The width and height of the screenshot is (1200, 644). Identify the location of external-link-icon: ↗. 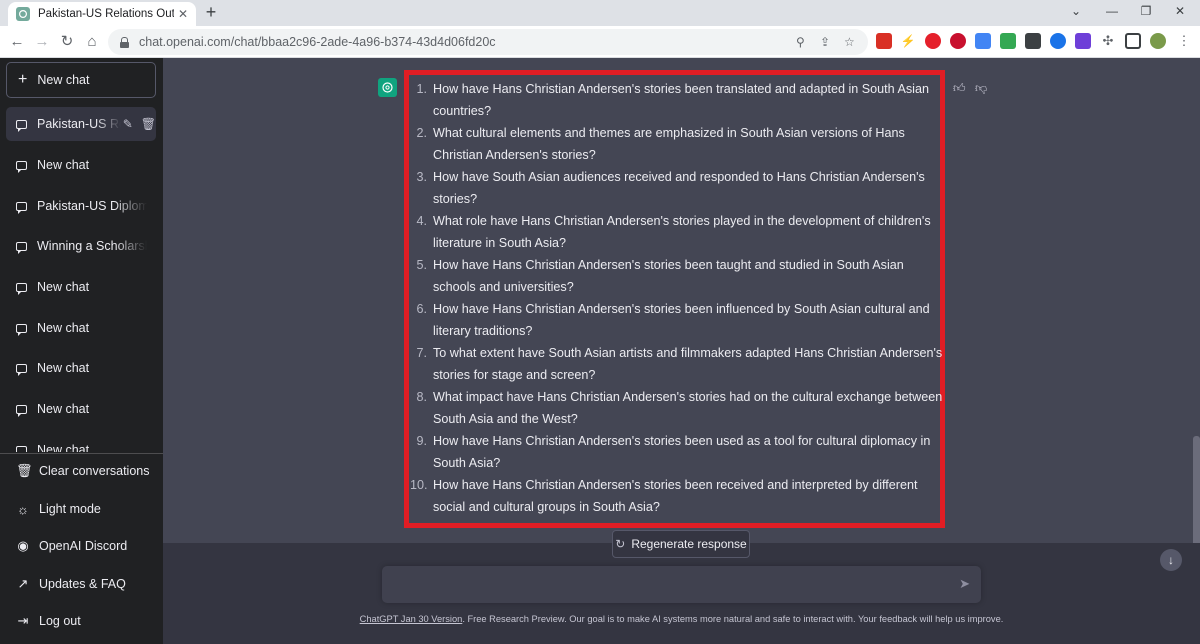
(23, 583).